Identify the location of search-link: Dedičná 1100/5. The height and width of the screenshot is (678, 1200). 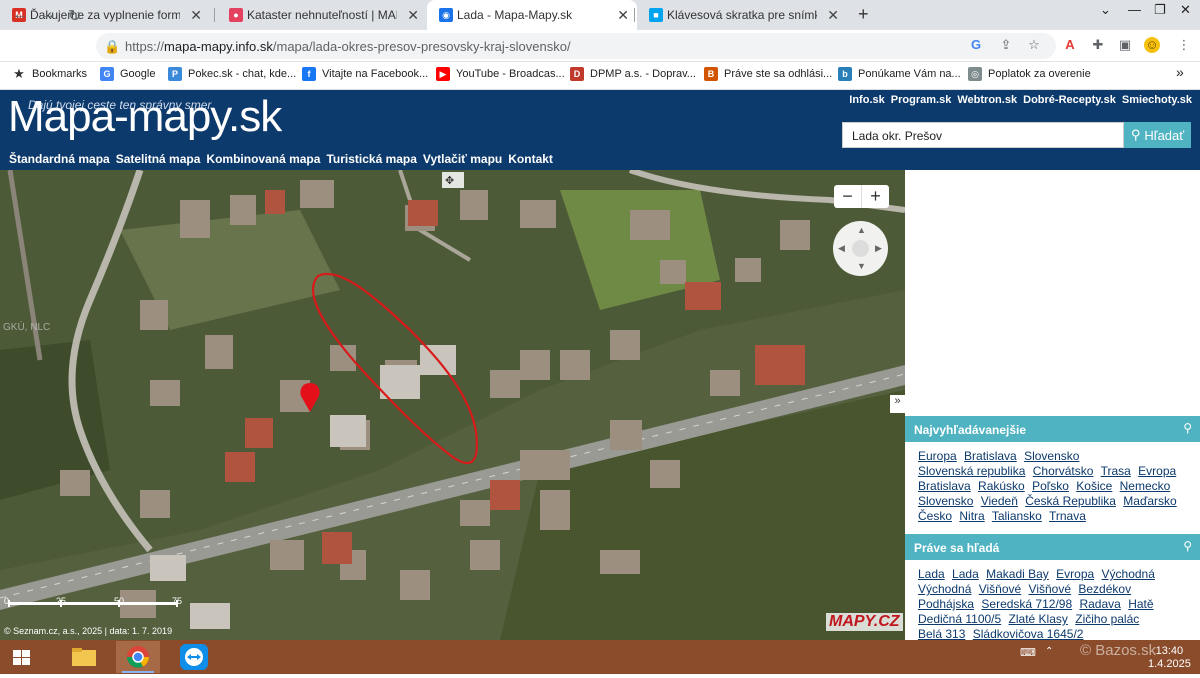
(959, 619).